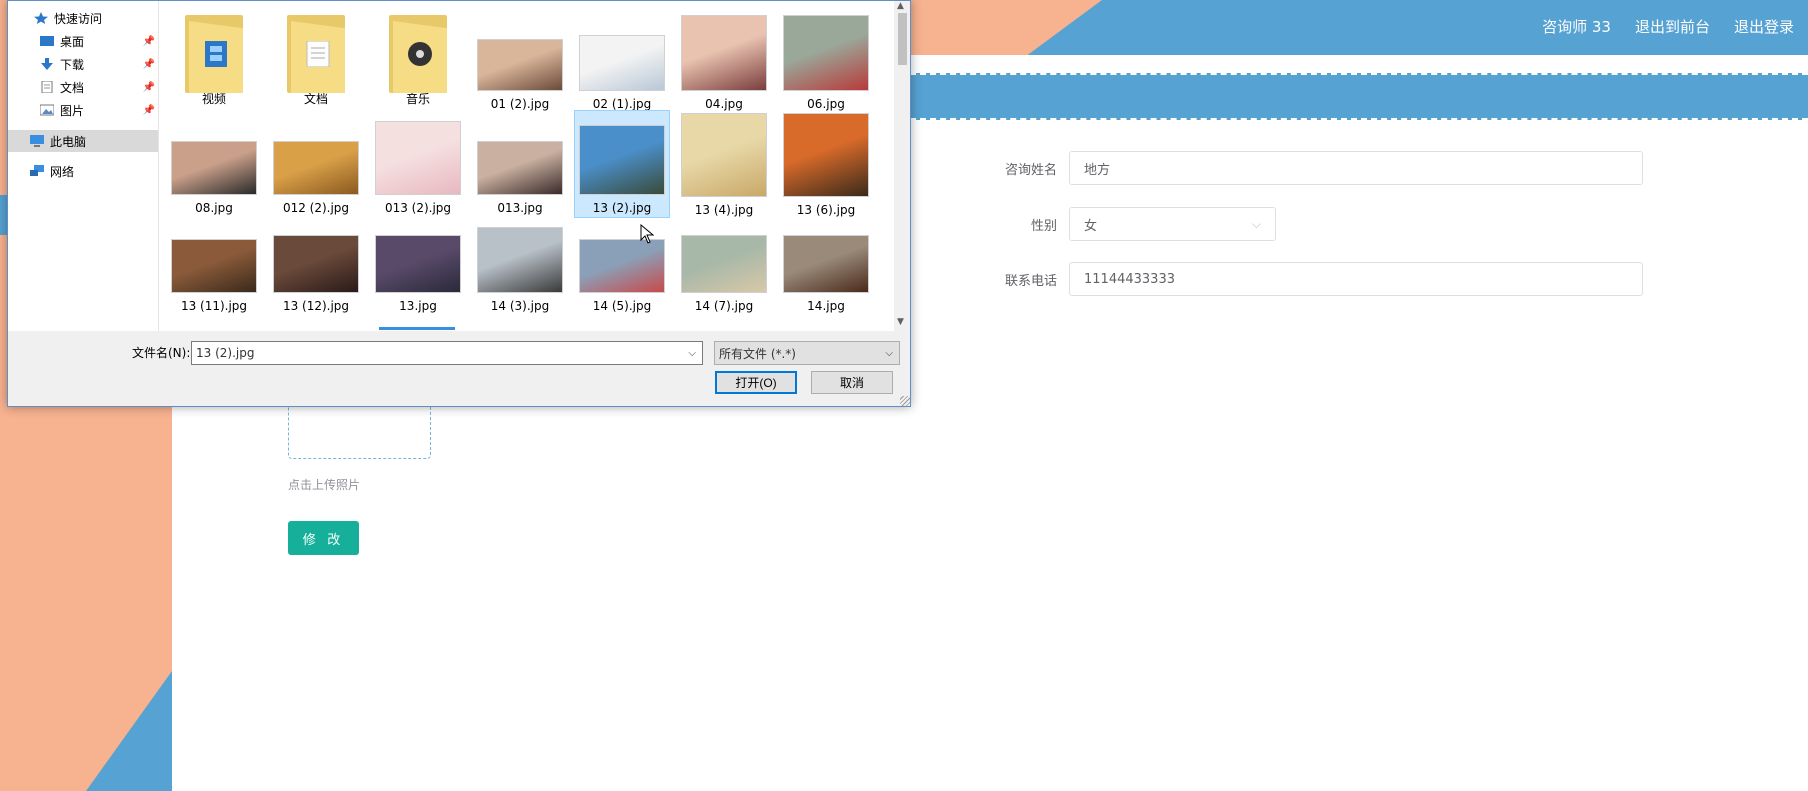 The width and height of the screenshot is (1808, 791). Describe the element at coordinates (78, 18) in the screenshot. I see `nav-label: 快速访问` at that location.